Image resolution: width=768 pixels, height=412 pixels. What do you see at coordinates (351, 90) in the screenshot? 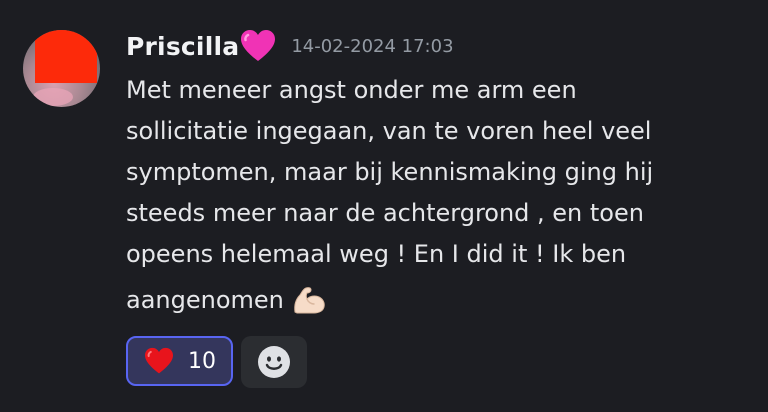
I see `message-line: Met meneer angst onder me arm een` at bounding box center [351, 90].